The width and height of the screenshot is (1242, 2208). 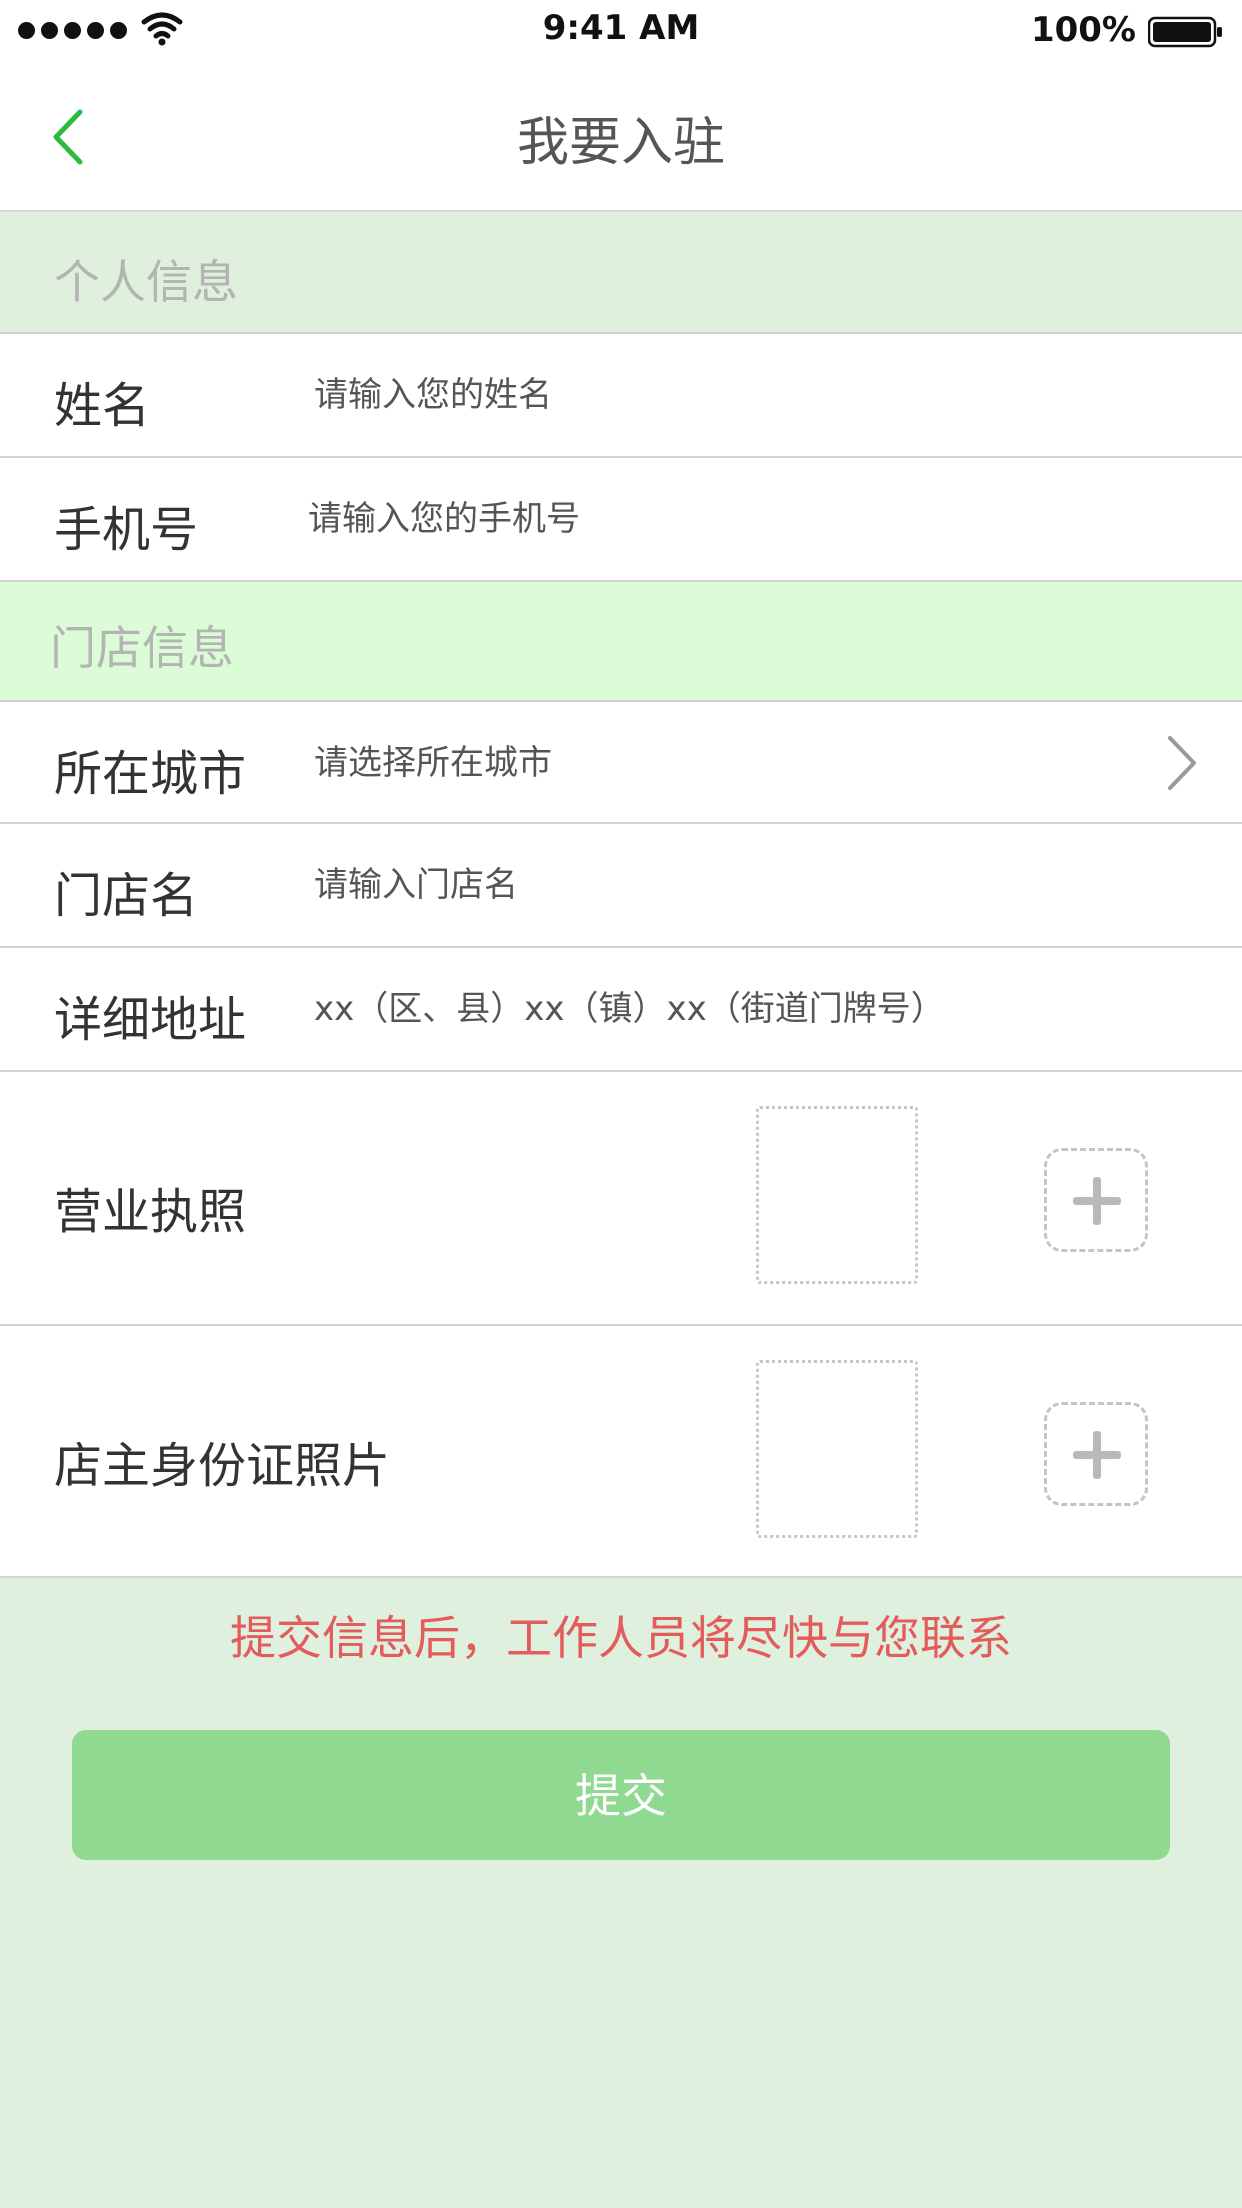 What do you see at coordinates (724, 395) in the screenshot?
I see `name-input` at bounding box center [724, 395].